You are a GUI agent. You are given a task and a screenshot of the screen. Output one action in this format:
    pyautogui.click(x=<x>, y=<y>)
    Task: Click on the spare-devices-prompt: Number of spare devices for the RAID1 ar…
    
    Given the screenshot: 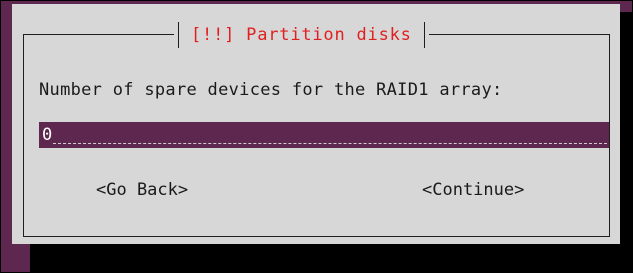 What is the action you would take?
    pyautogui.click(x=271, y=90)
    